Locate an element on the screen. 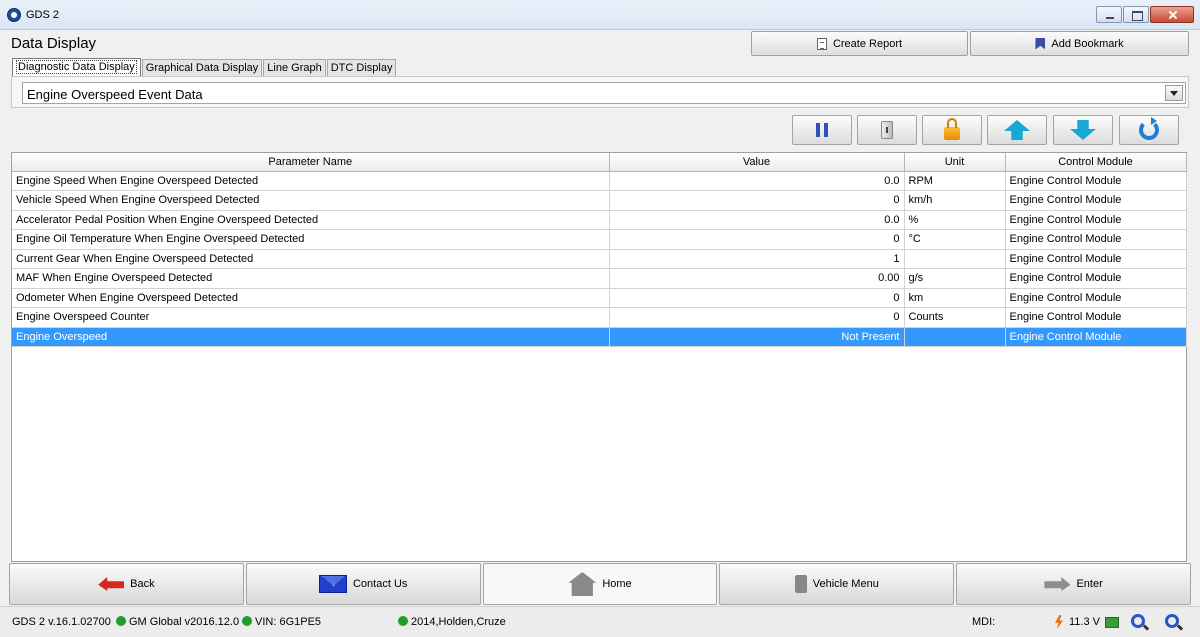 This screenshot has height=637, width=1200. enter-button: Enter is located at coordinates (1073, 584).